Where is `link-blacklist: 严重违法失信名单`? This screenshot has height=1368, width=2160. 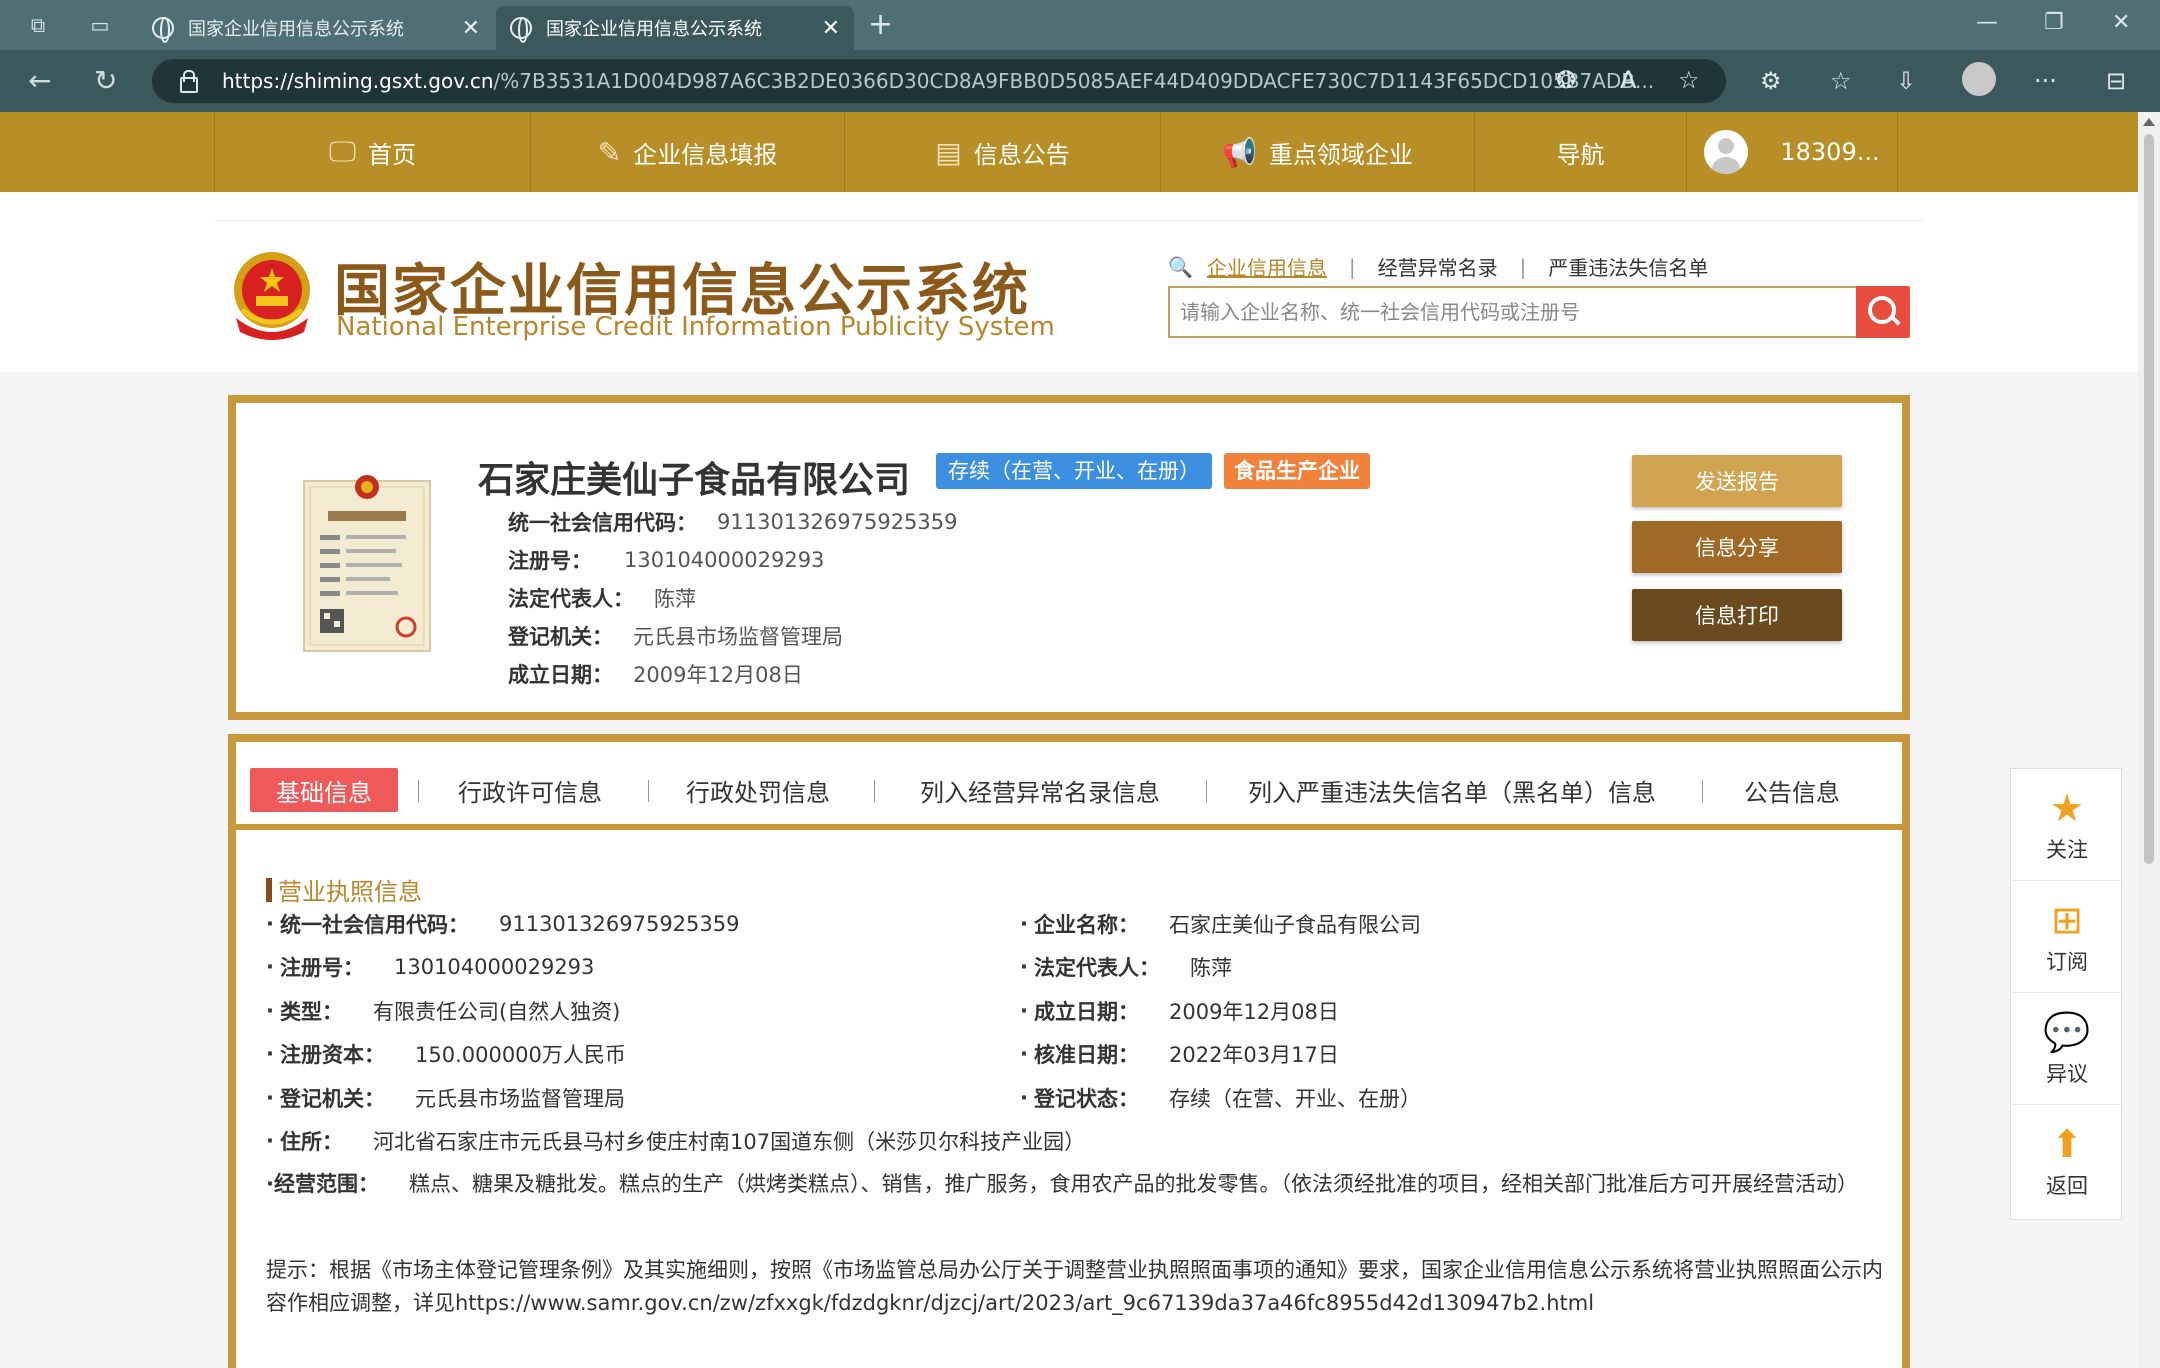
link-blacklist: 严重违法失信名单 is located at coordinates (1628, 266).